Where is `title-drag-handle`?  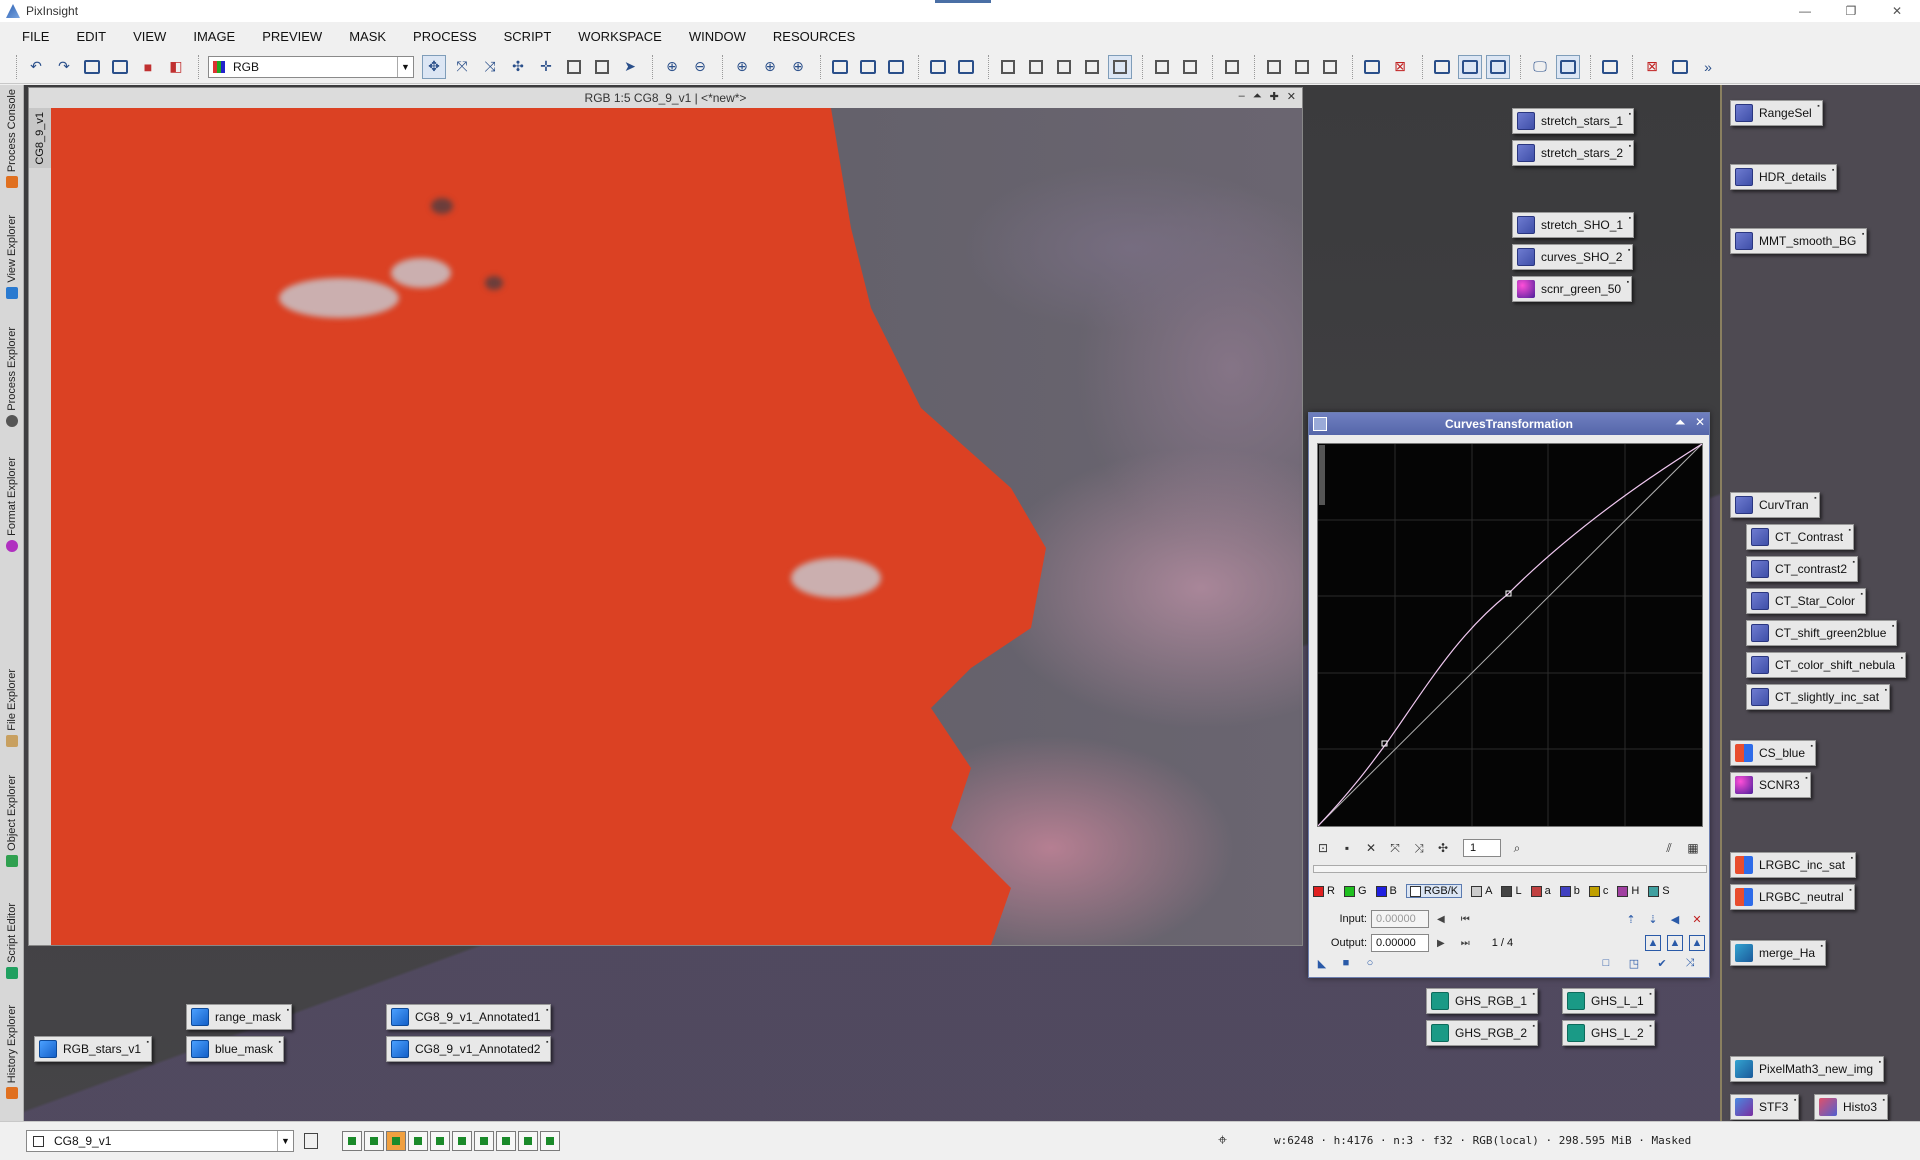 title-drag-handle is located at coordinates (963, 1).